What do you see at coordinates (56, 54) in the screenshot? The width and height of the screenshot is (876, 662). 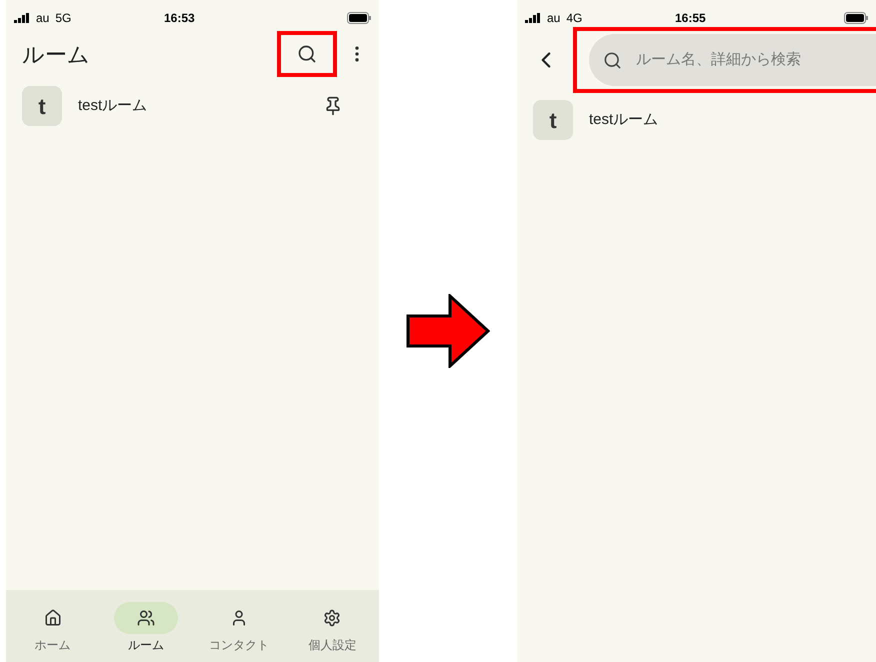 I see `page-title: ルーム` at bounding box center [56, 54].